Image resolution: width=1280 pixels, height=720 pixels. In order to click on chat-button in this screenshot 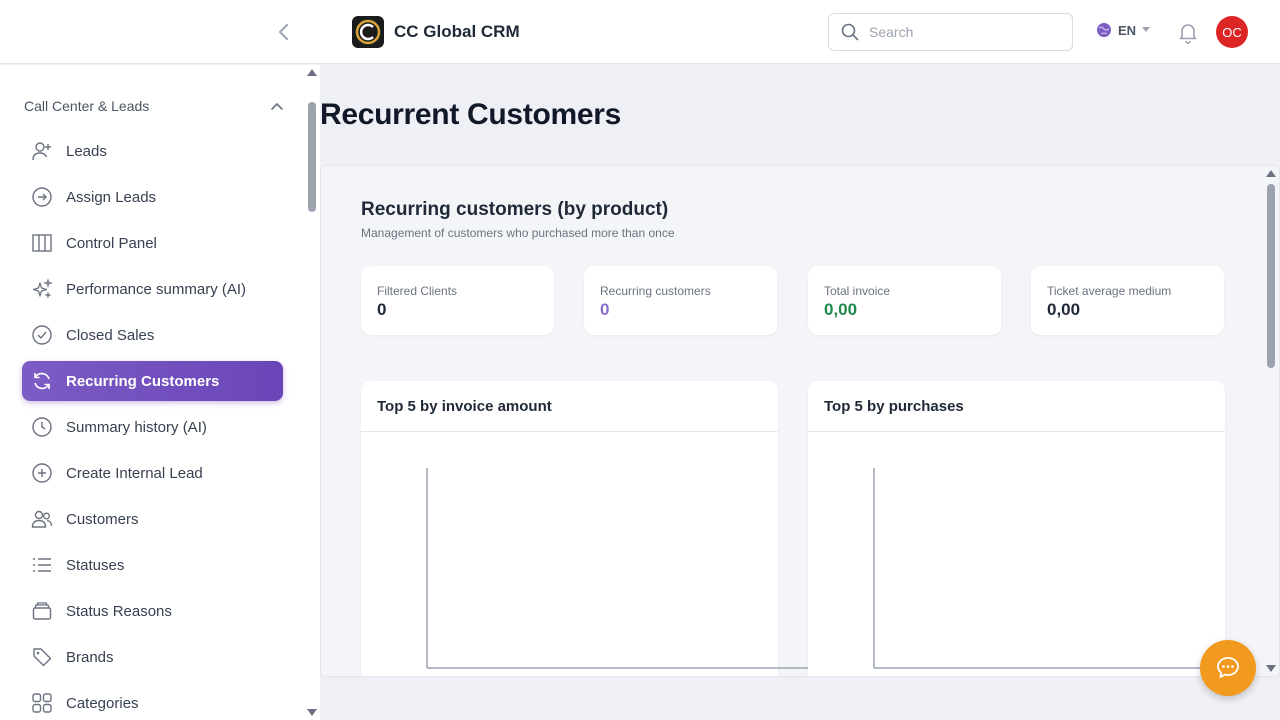, I will do `click(1228, 668)`.